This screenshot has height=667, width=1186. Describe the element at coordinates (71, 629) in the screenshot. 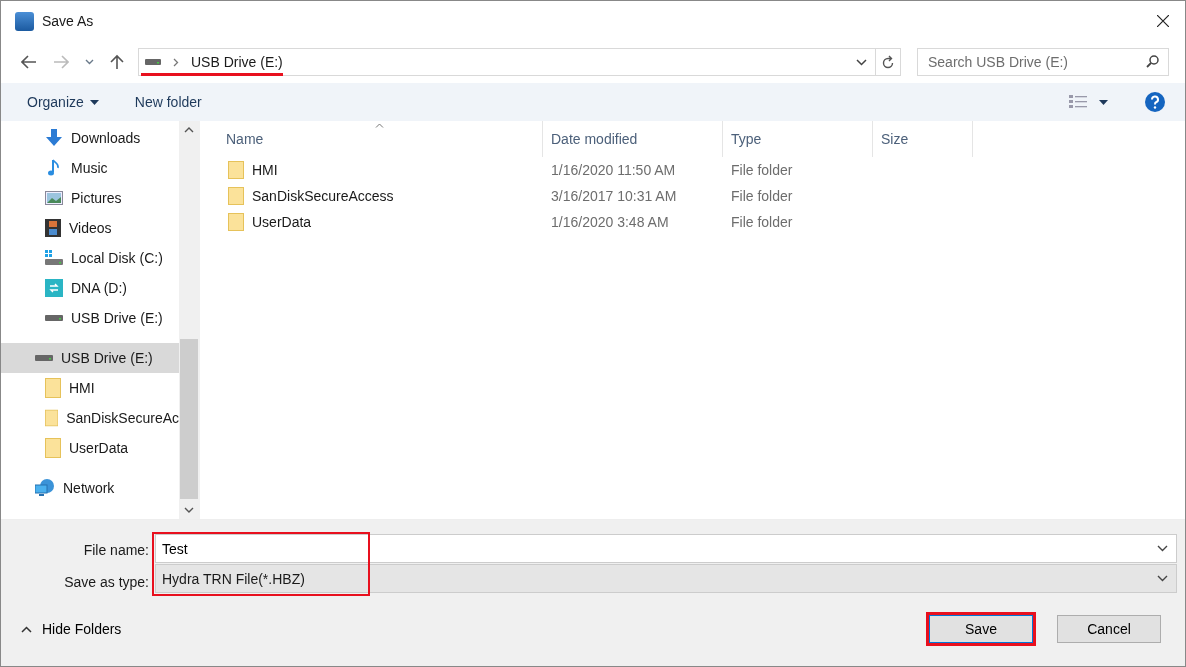

I see `hide-folders-button: Hide Folders` at that location.